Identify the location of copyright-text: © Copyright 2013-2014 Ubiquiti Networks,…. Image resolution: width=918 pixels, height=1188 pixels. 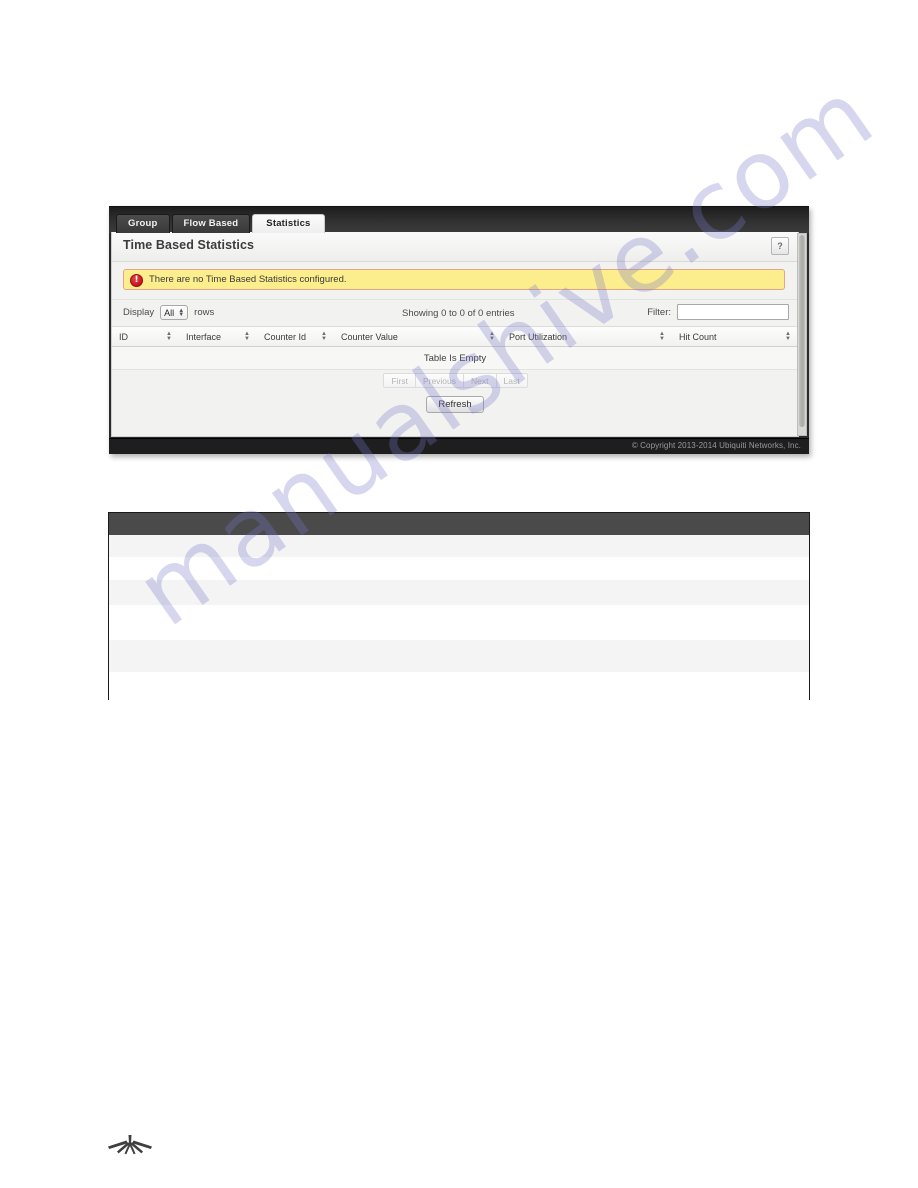
(716, 445).